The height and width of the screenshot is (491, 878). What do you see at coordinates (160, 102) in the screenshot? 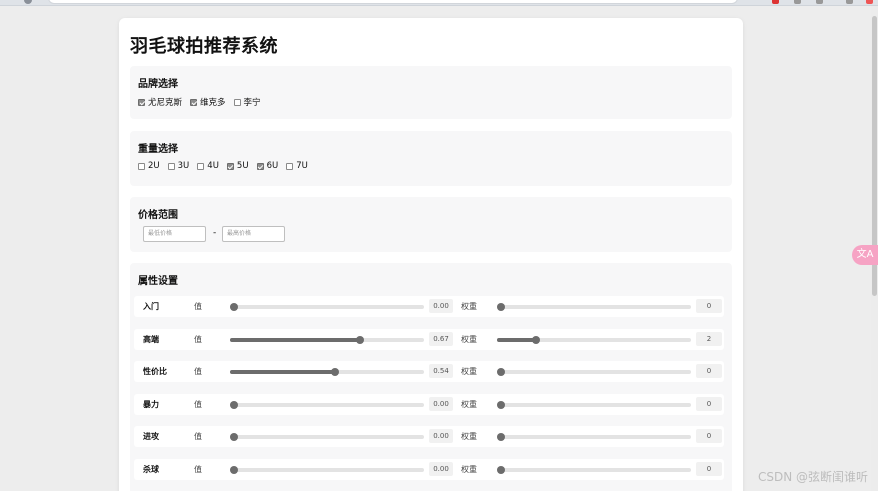
I see `brand-option: 尤尼克斯` at bounding box center [160, 102].